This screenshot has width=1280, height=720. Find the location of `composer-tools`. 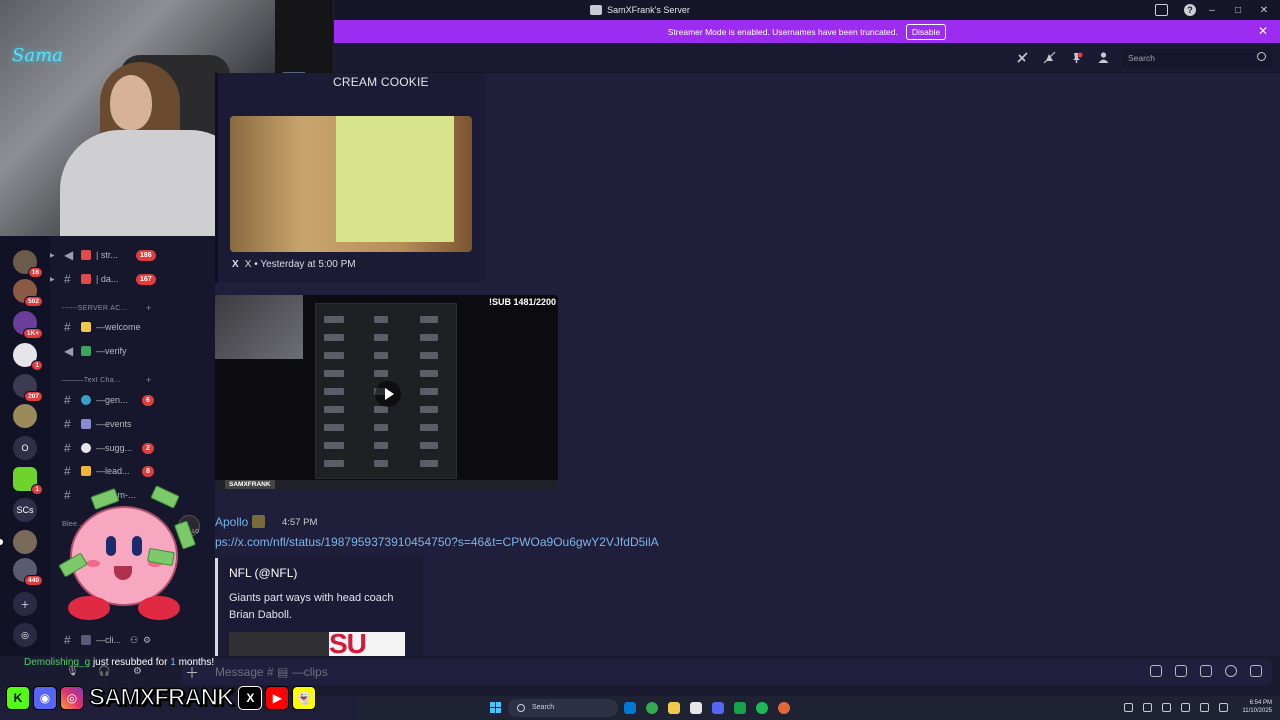

composer-tools is located at coordinates (1206, 671).